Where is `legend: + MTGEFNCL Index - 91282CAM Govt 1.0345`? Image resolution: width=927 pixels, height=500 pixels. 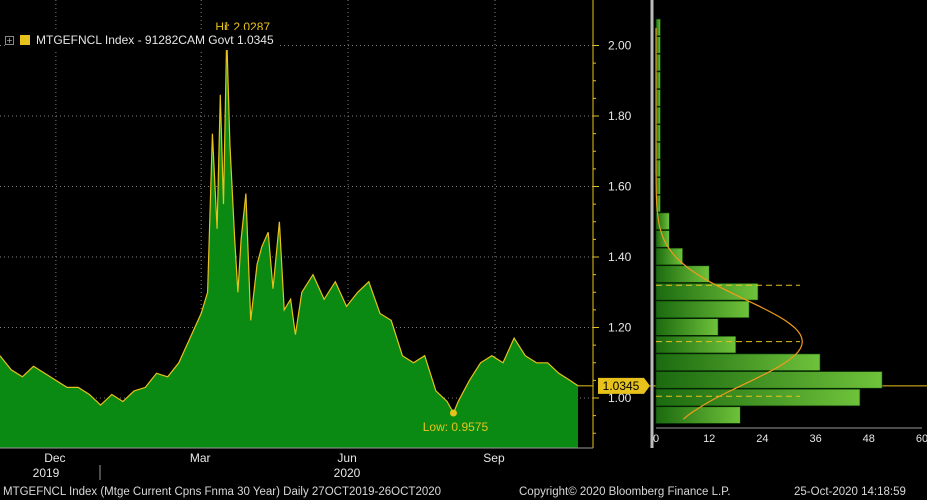 legend: + MTGEFNCL Index - 91282CAM Govt 1.0345 is located at coordinates (142, 40).